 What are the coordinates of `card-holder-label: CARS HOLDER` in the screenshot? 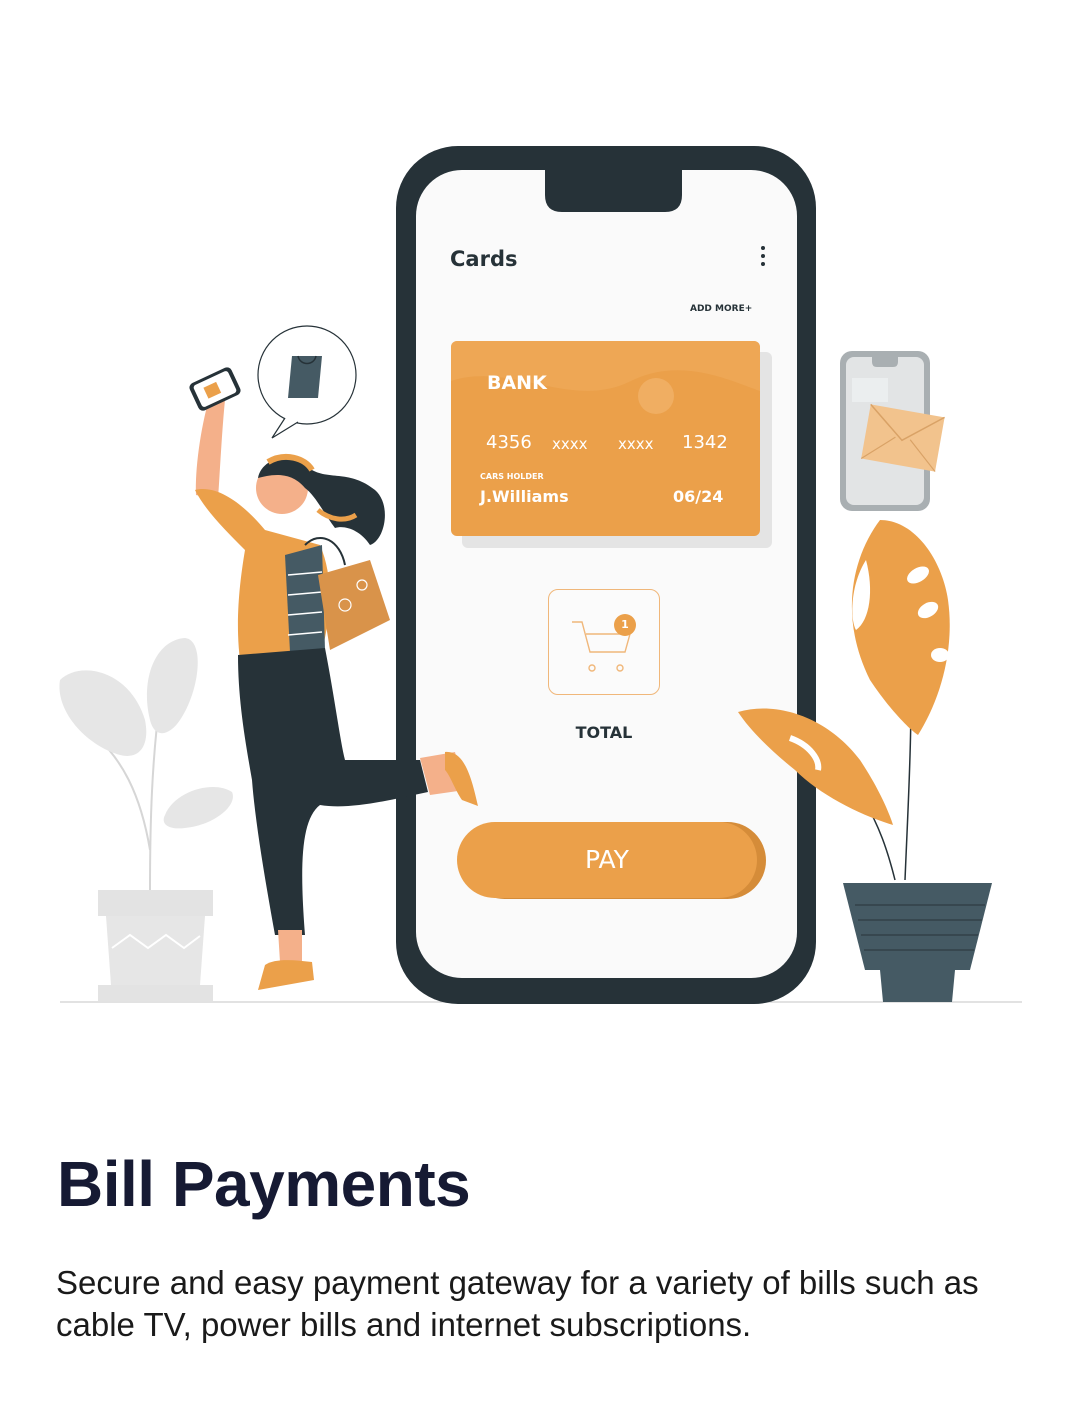 It's located at (512, 476).